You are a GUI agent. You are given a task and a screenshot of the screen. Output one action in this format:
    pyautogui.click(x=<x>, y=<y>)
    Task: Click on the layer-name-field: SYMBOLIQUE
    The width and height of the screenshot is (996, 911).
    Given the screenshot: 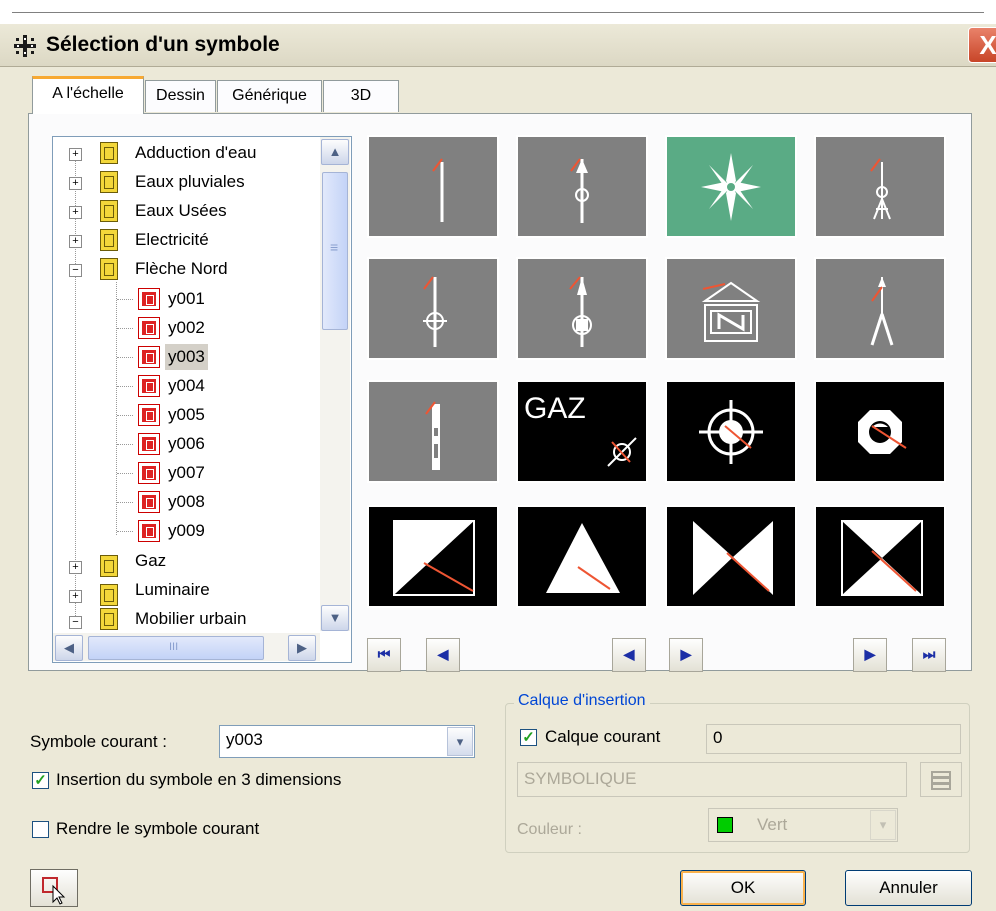 What is the action you would take?
    pyautogui.click(x=712, y=779)
    